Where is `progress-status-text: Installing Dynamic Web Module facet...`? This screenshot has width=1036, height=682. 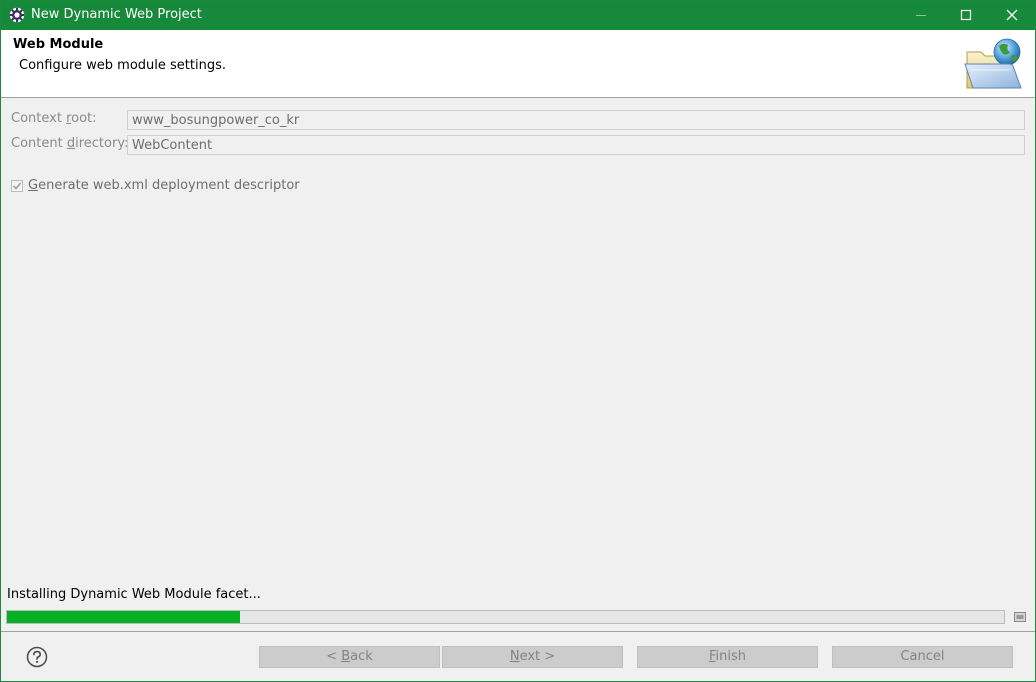 progress-status-text: Installing Dynamic Web Module facet... is located at coordinates (134, 594).